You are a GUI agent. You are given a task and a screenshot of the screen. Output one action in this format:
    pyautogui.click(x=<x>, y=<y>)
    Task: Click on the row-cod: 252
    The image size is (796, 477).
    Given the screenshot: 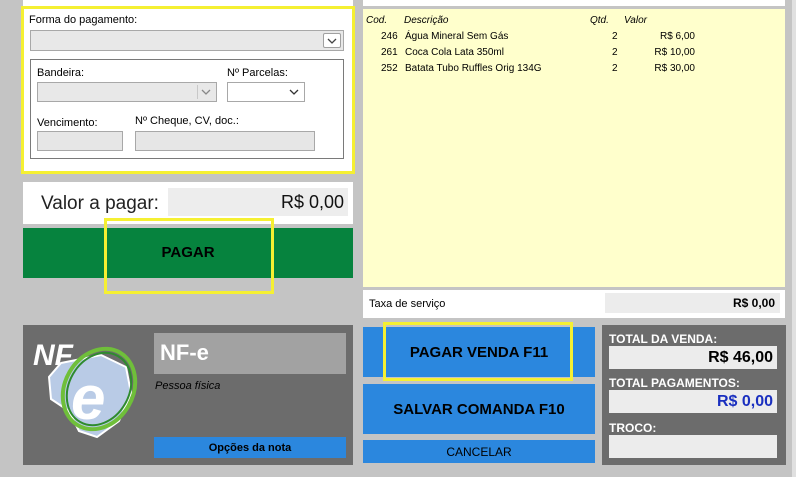 What is the action you would take?
    pyautogui.click(x=389, y=68)
    